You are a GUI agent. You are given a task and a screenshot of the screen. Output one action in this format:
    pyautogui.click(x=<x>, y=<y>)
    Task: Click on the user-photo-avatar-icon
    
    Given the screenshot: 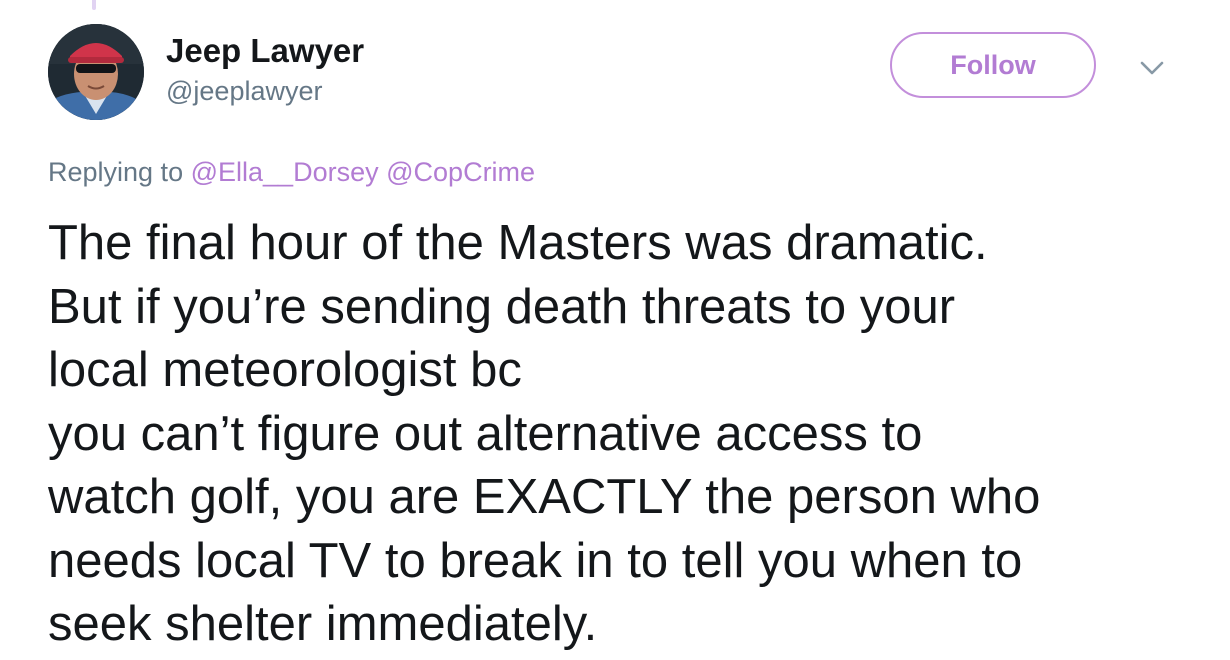 What is the action you would take?
    pyautogui.click(x=96, y=72)
    